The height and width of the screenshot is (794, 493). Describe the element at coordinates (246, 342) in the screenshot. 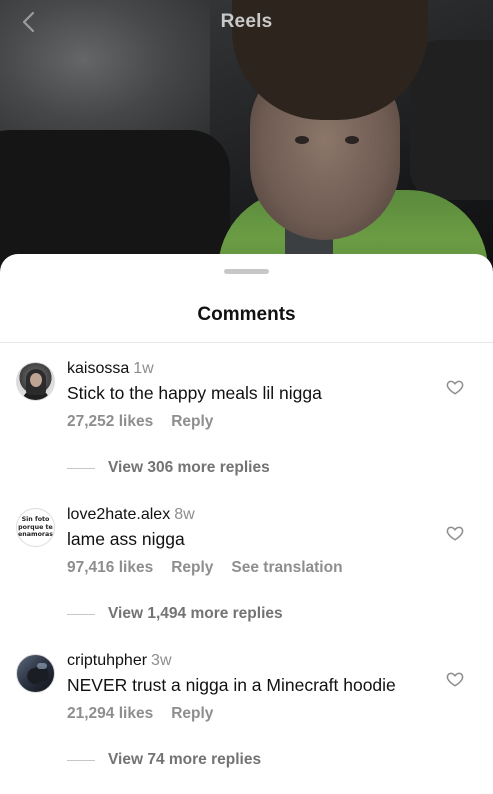

I see `header-divider` at that location.